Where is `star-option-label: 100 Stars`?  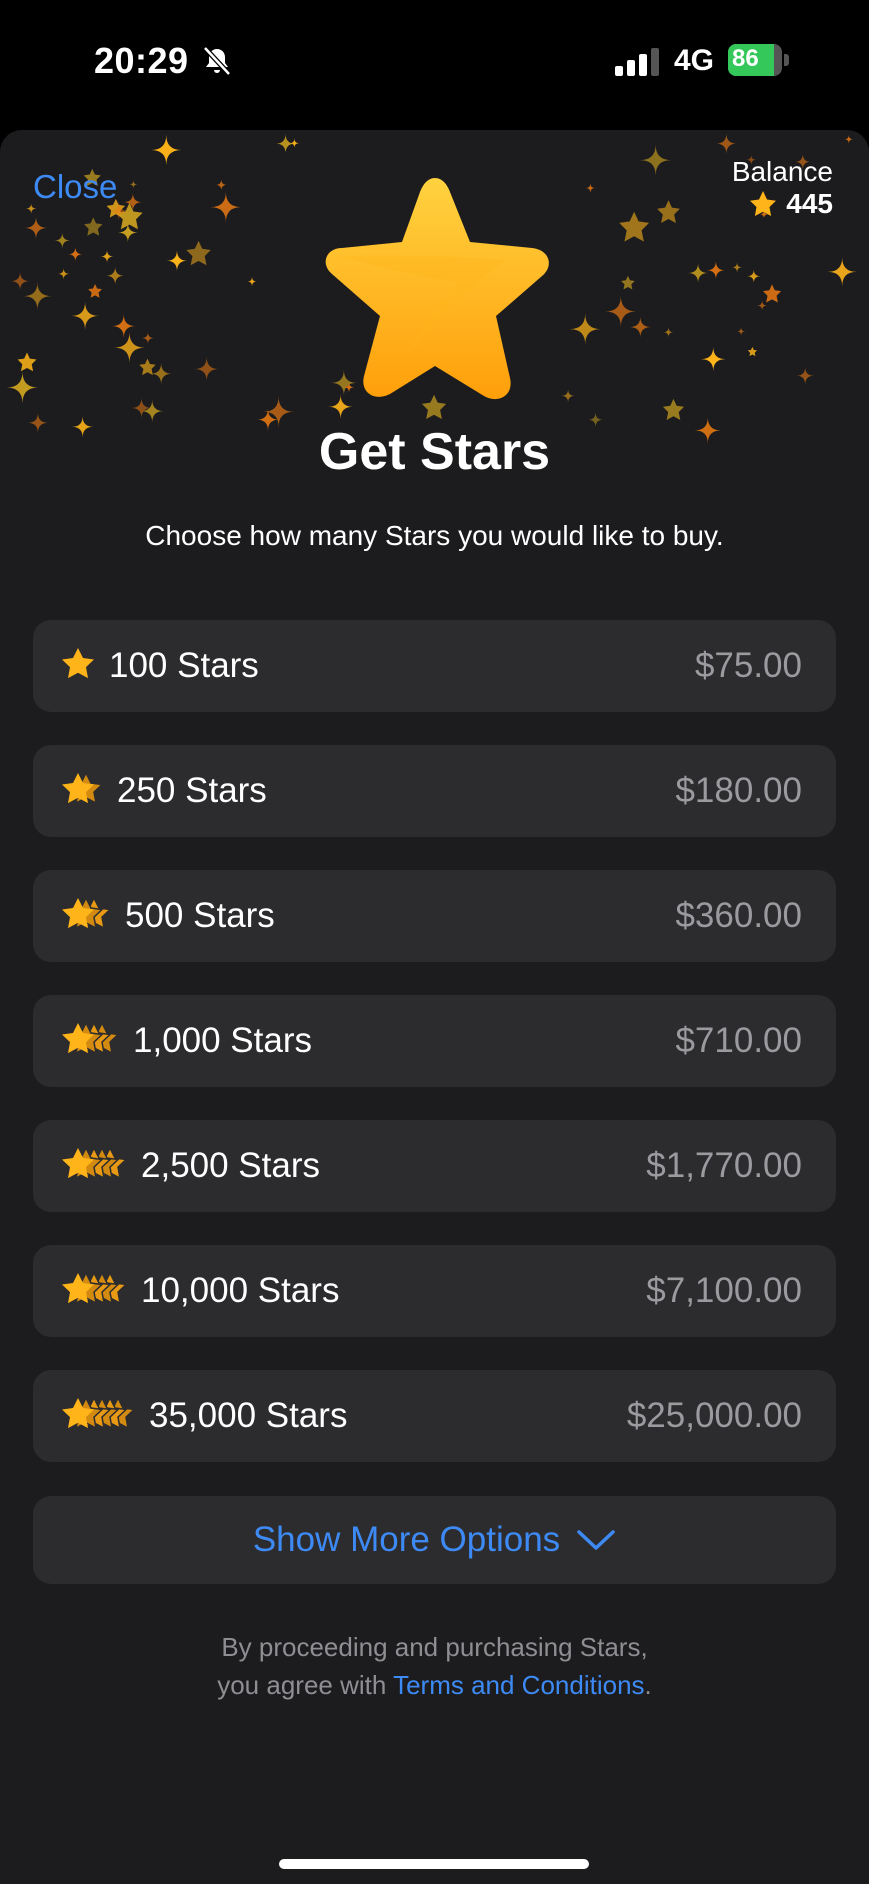
star-option-label: 100 Stars is located at coordinates (184, 665).